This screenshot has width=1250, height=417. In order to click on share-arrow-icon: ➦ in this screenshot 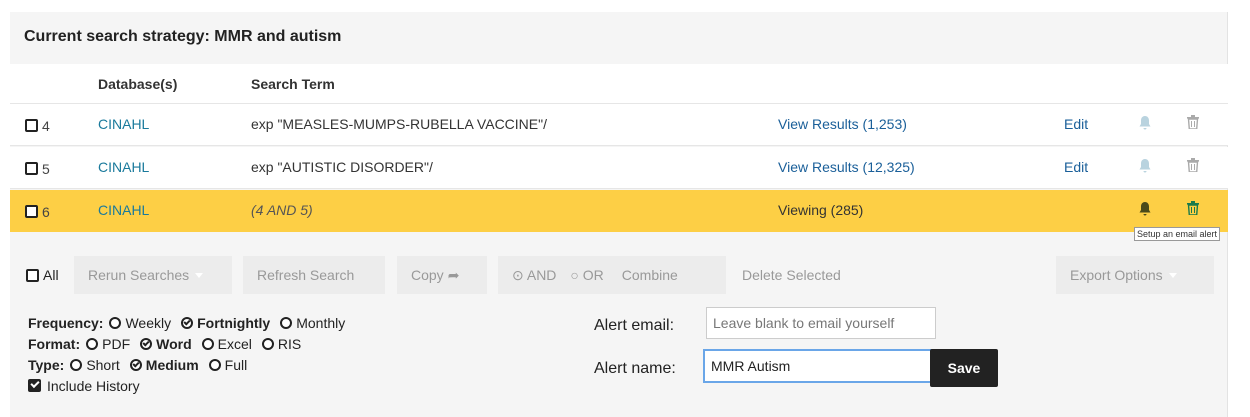, I will do `click(453, 274)`.